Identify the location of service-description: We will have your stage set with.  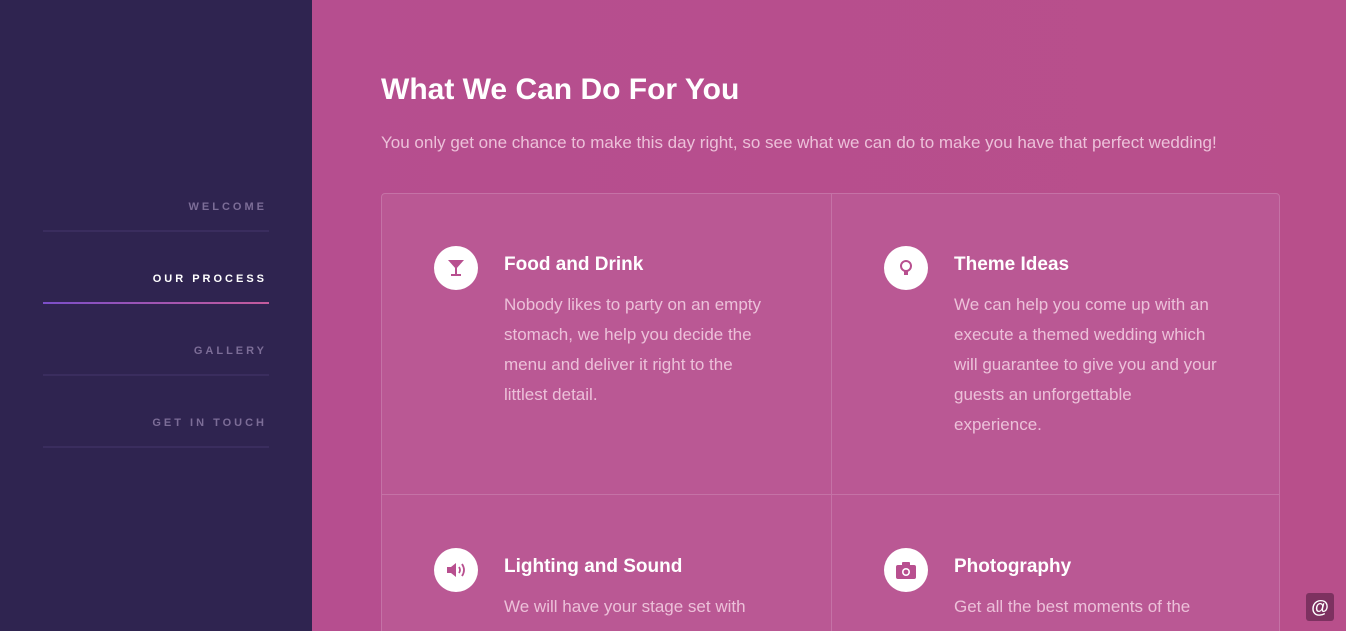
(625, 606).